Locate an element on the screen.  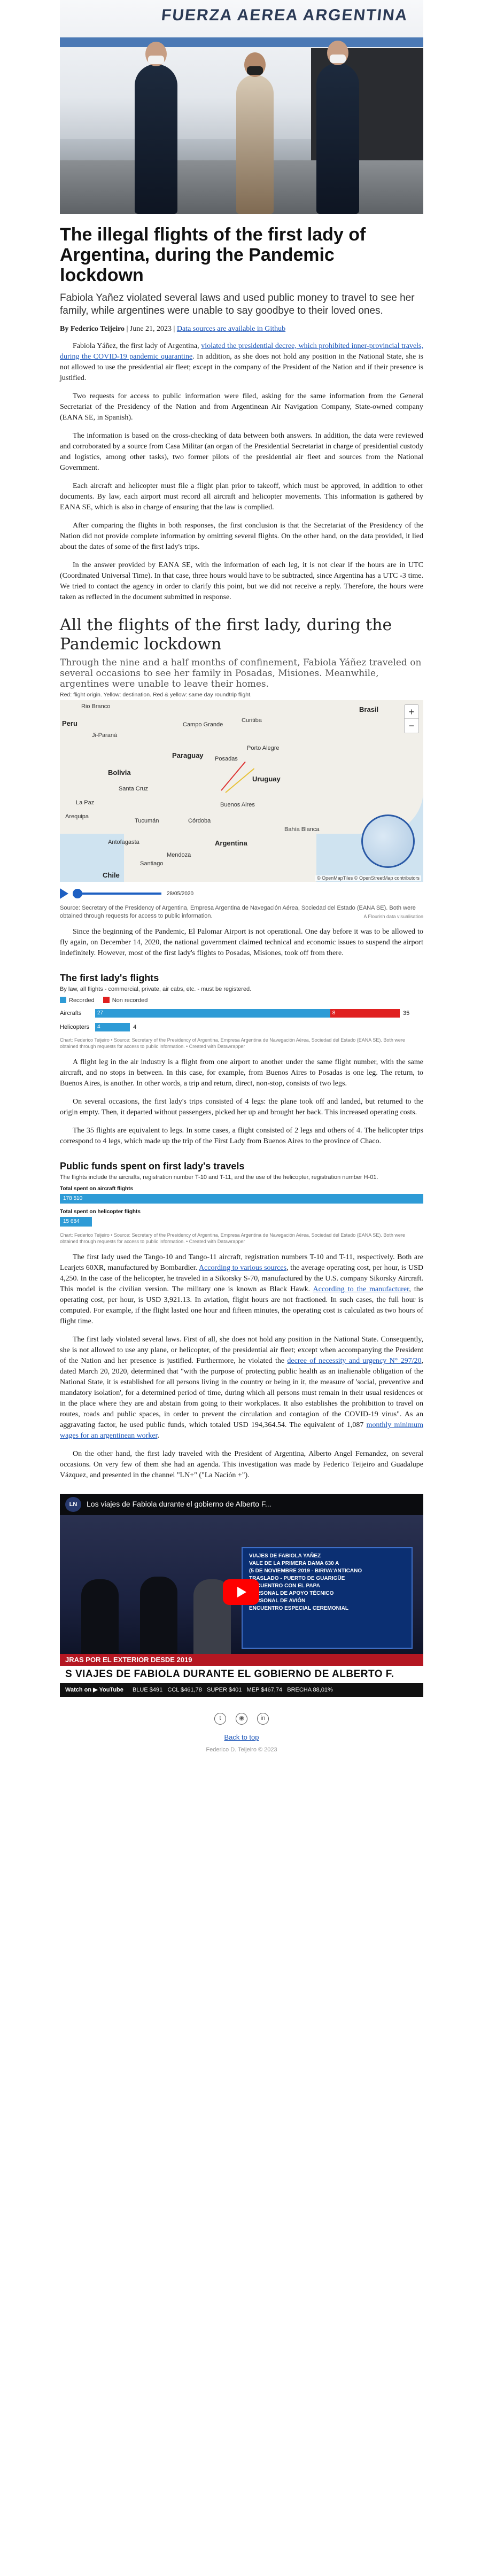
ticker-item: CCL $461,78 is located at coordinates (185, 1690).